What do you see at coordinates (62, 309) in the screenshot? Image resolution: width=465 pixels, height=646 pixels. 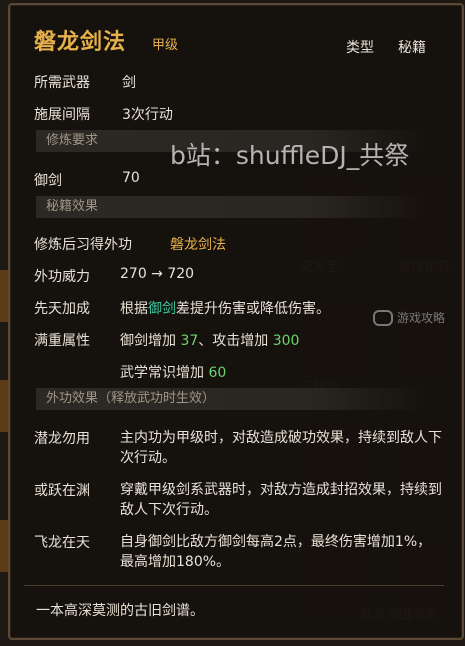 I see `innate-label: 先天加成` at bounding box center [62, 309].